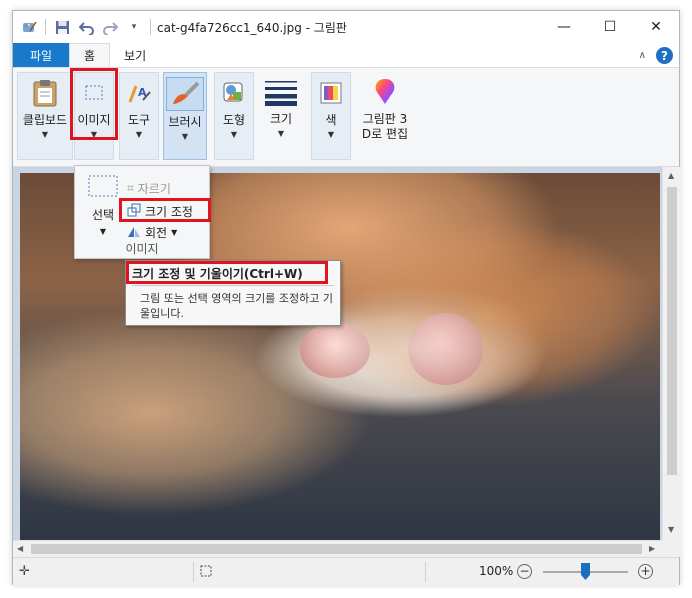 This screenshot has width=692, height=598. I want to click on selection-size-icon, so click(206, 573).